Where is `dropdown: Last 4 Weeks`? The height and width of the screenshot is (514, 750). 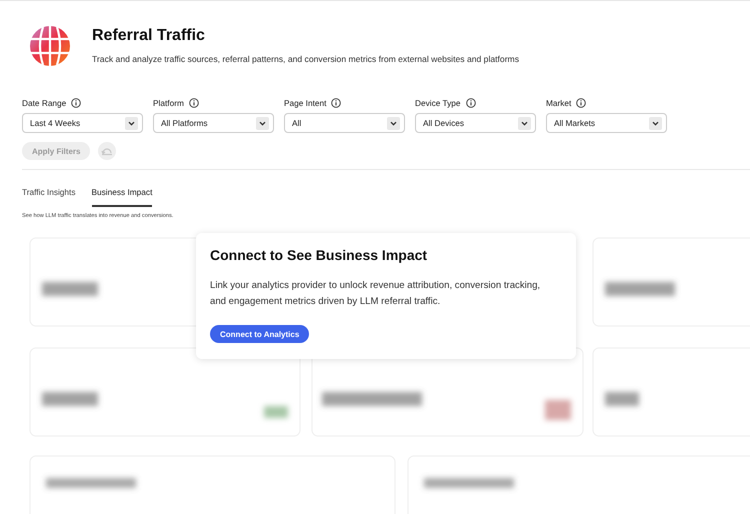
dropdown: Last 4 Weeks is located at coordinates (82, 123).